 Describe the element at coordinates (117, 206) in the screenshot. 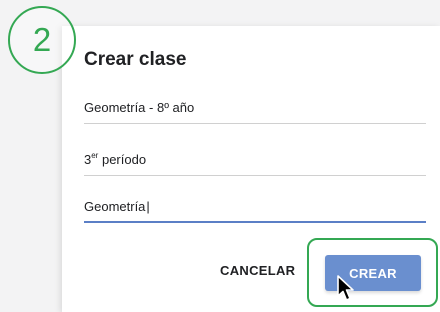

I see `subject-value: Geometría|` at that location.